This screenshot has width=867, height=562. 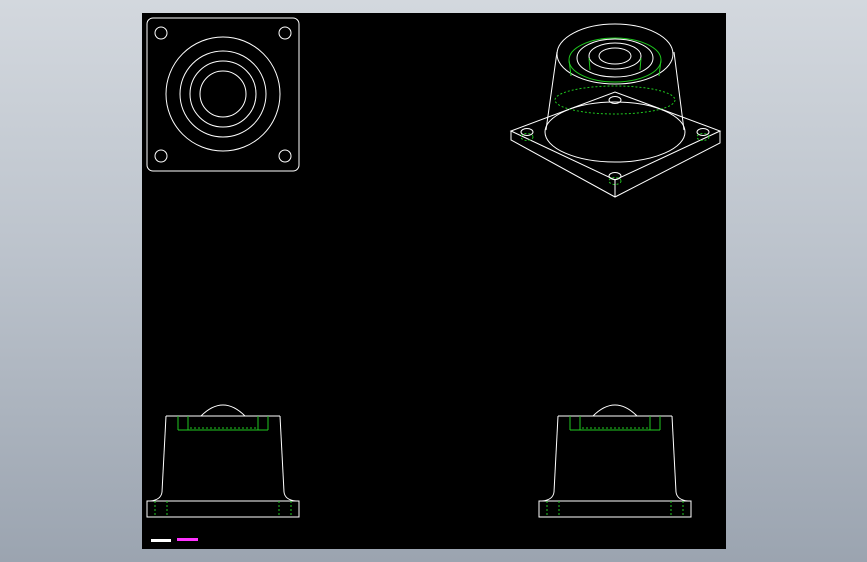 I want to click on iso-body-base-hidden, so click(x=615, y=100).